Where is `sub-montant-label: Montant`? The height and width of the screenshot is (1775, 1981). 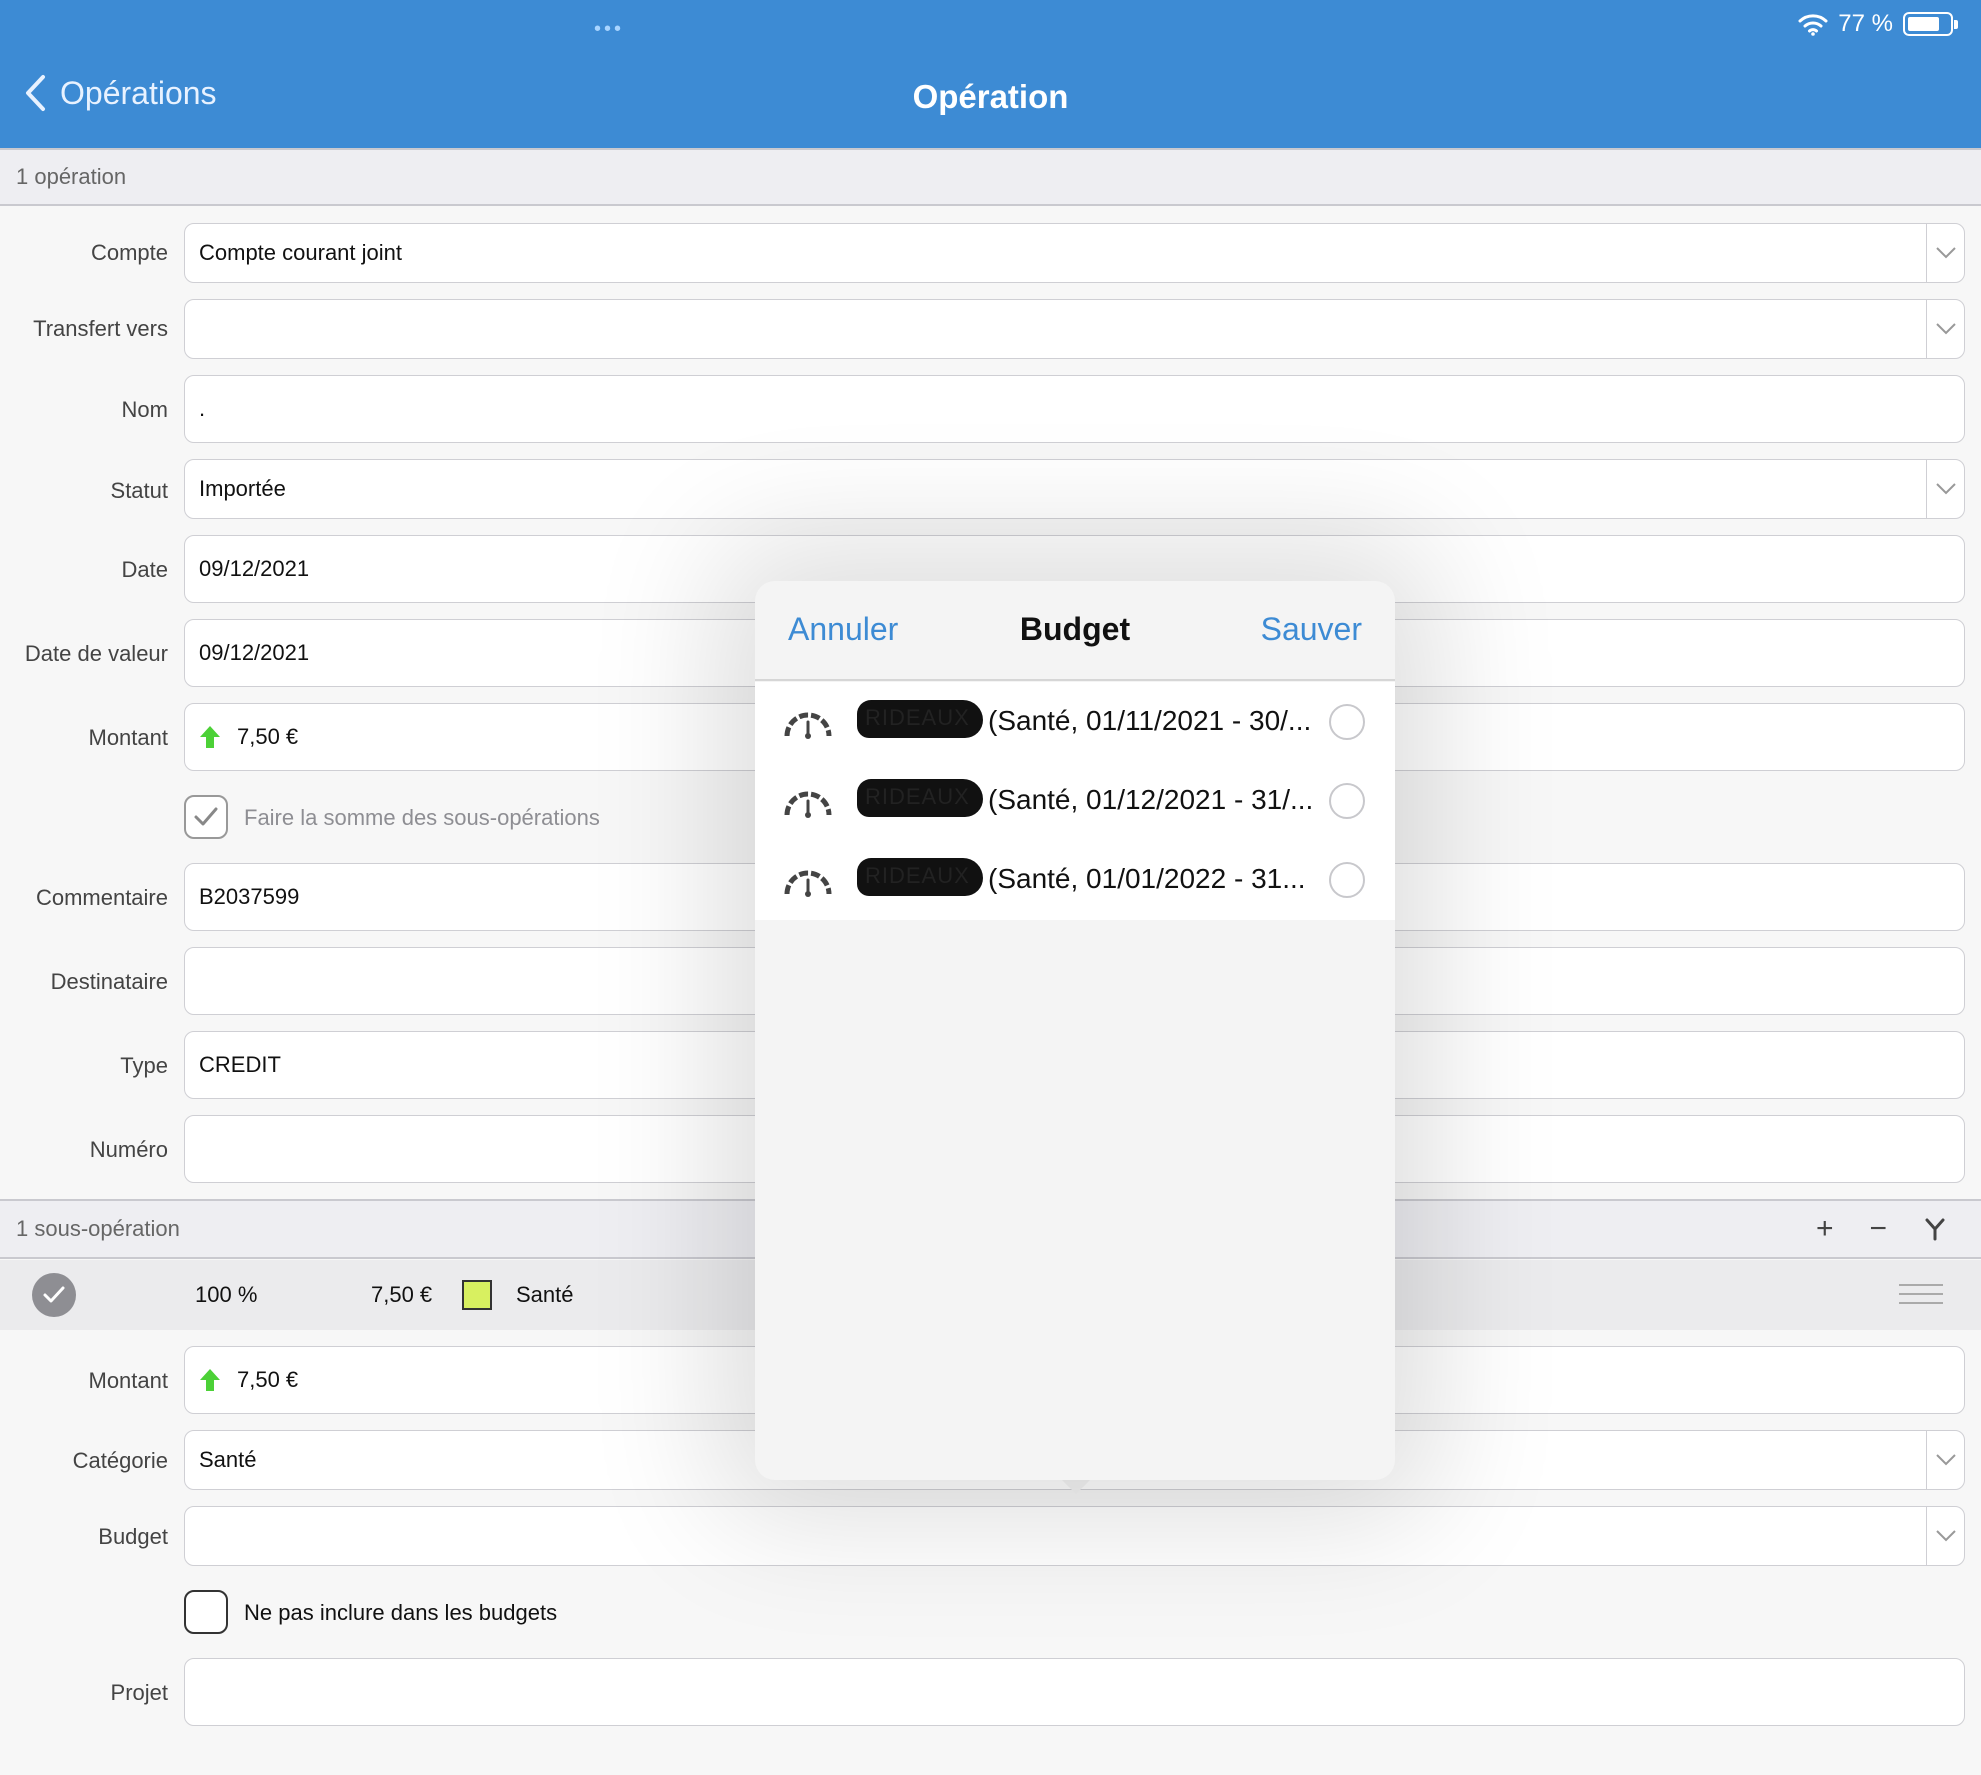
sub-montant-label: Montant is located at coordinates (128, 1380).